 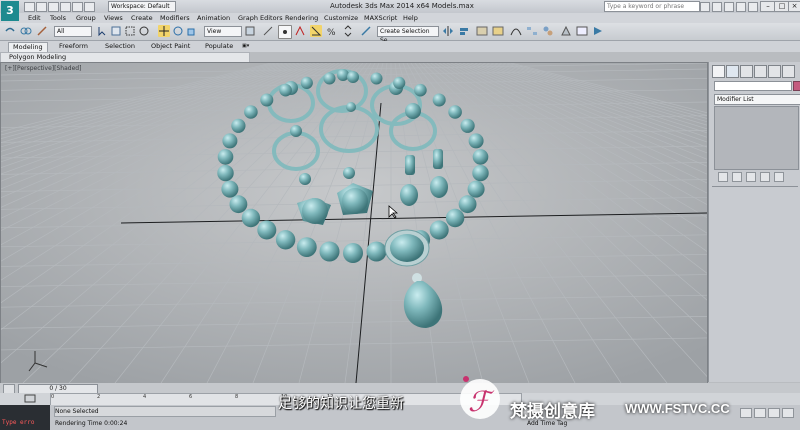 What do you see at coordinates (760, 71) in the screenshot?
I see `motion-tab-icon` at bounding box center [760, 71].